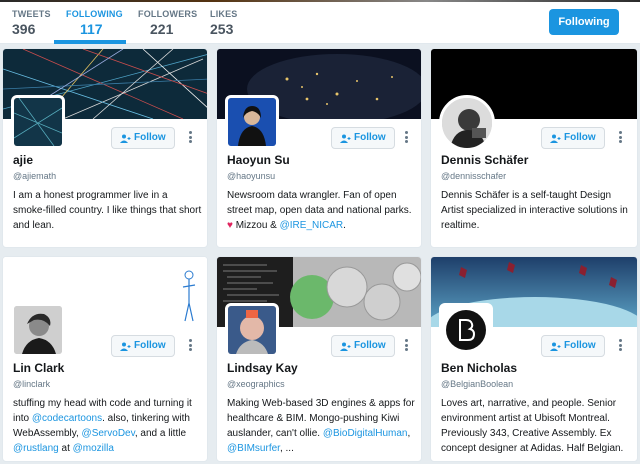 This screenshot has width=640, height=464. What do you see at coordinates (222, 29) in the screenshot?
I see `stat-value: 253` at bounding box center [222, 29].